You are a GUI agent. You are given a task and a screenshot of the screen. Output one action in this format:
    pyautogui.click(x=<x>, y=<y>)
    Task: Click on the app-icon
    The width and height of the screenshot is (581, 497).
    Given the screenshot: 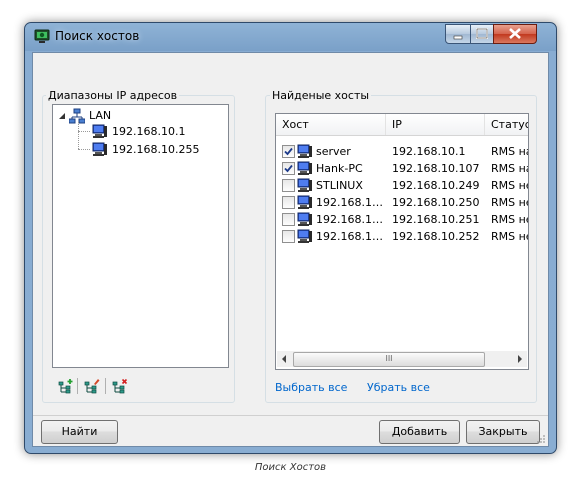 What is the action you would take?
    pyautogui.click(x=42, y=36)
    